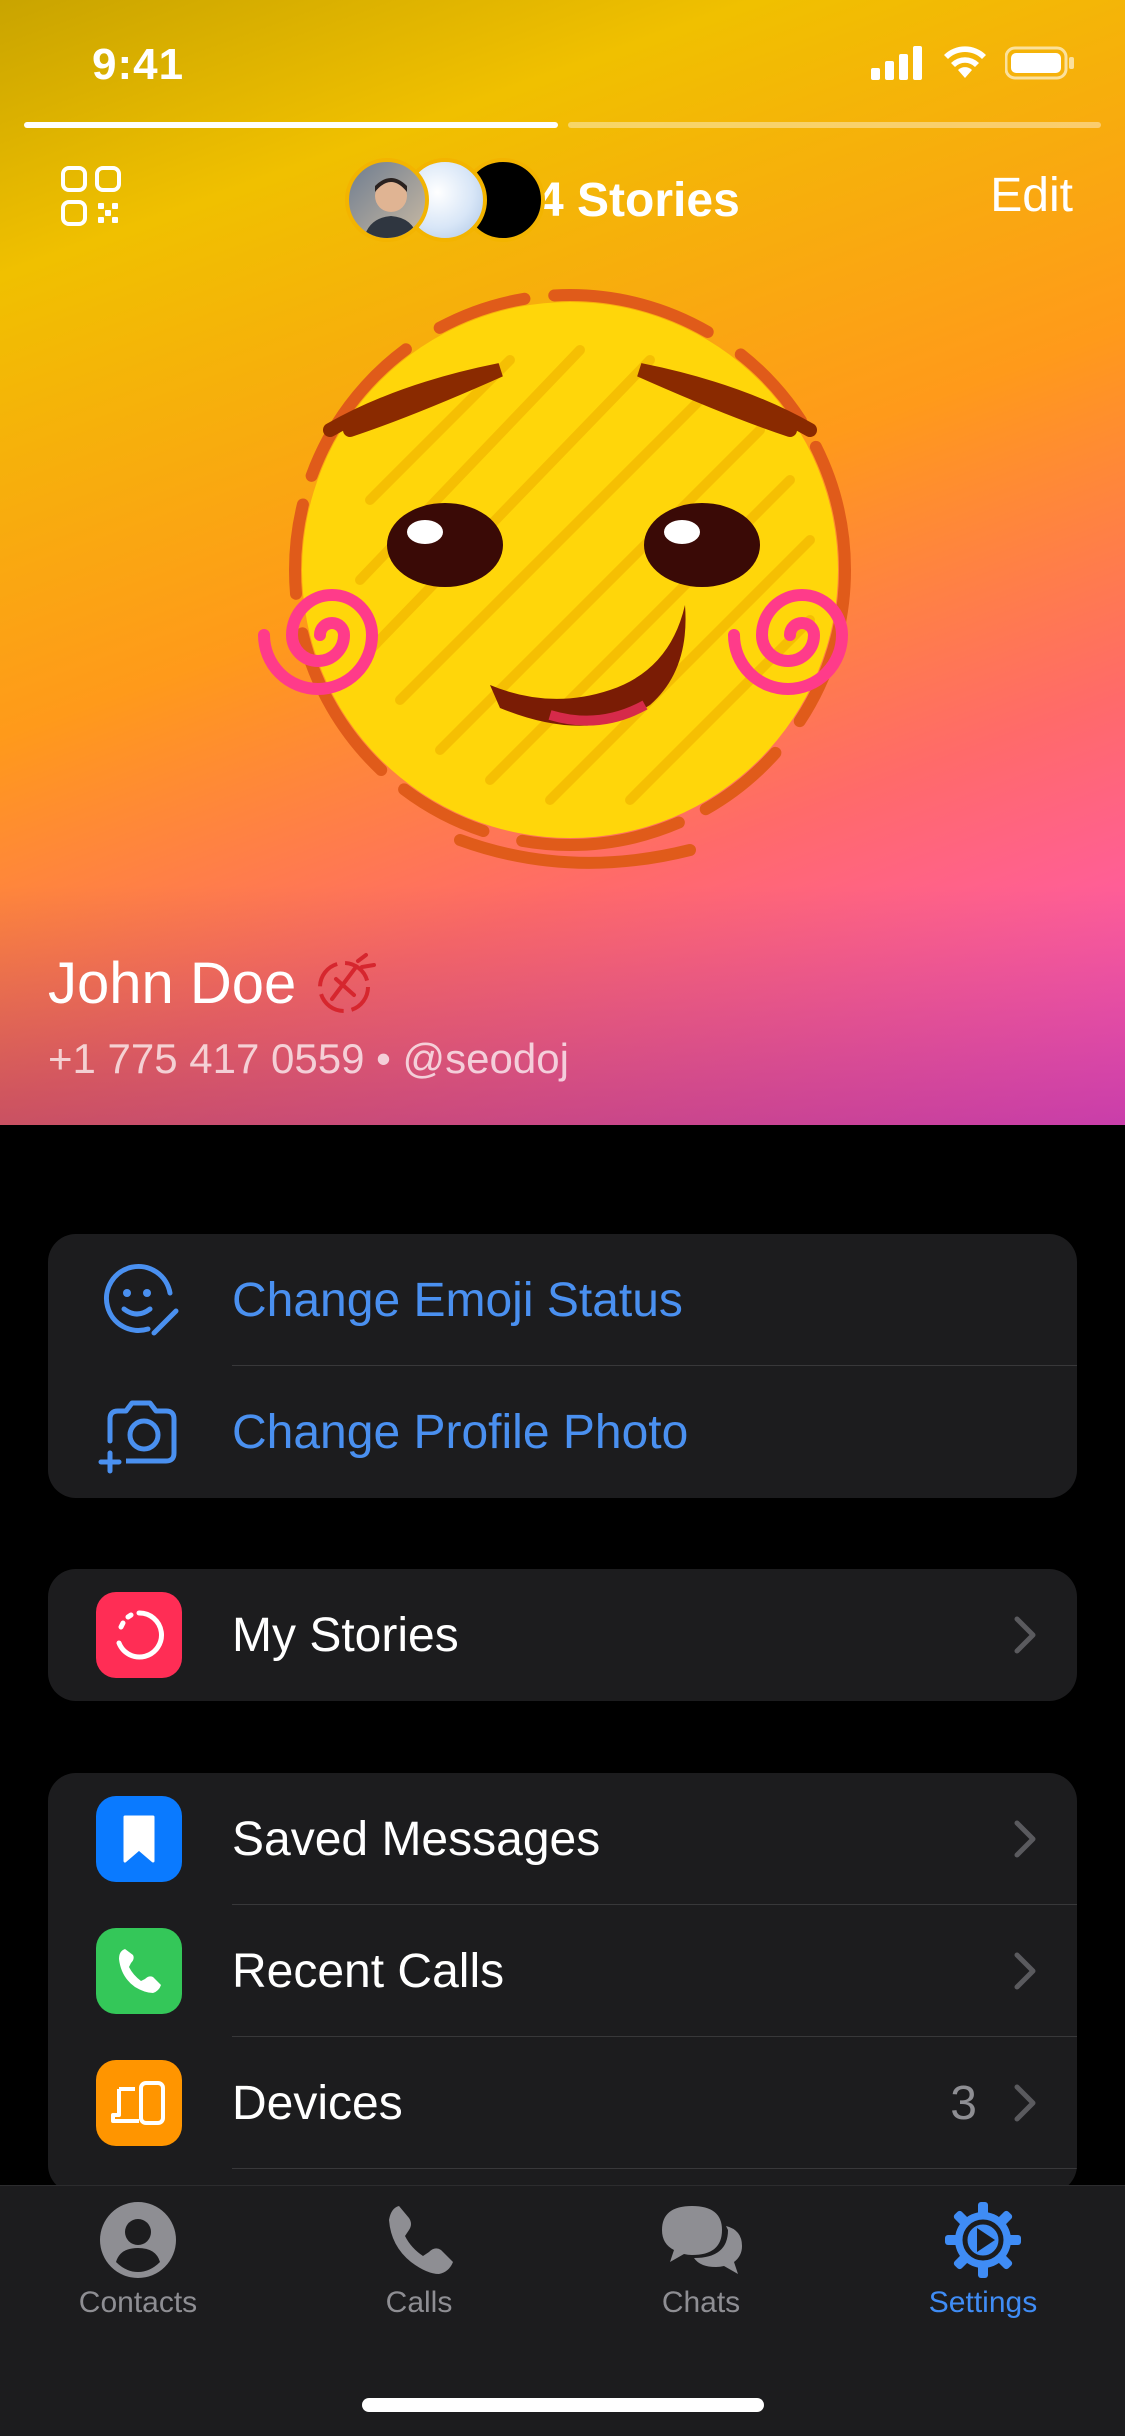  What do you see at coordinates (139, 1635) in the screenshot?
I see `stories-icon` at bounding box center [139, 1635].